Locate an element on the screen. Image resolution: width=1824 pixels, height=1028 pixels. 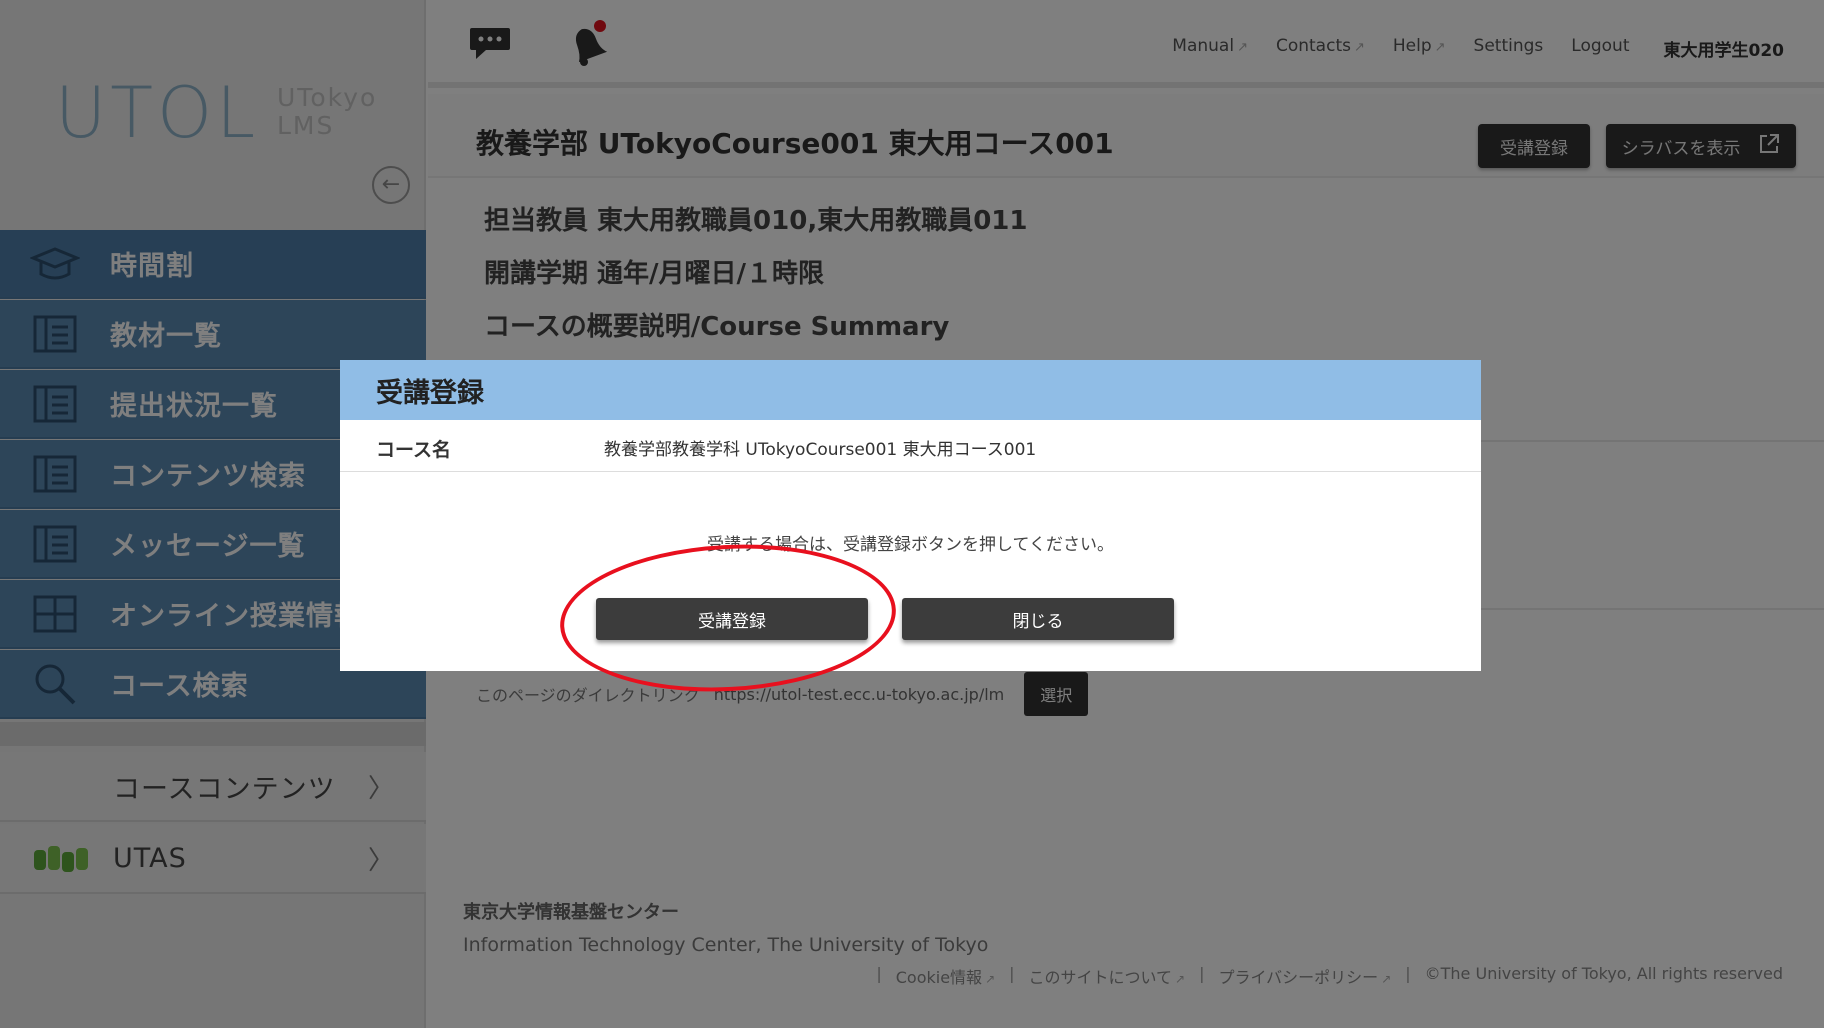
close-button: 閉じる is located at coordinates (1038, 619).